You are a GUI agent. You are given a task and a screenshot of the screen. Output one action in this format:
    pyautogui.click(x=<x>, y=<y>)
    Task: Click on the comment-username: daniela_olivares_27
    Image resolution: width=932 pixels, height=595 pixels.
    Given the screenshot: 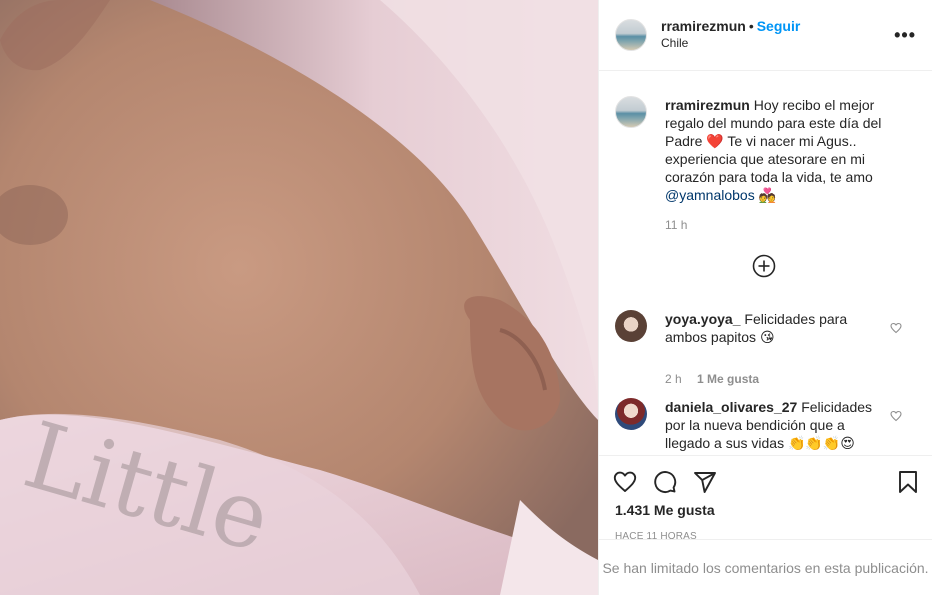 What is the action you would take?
    pyautogui.click(x=731, y=407)
    